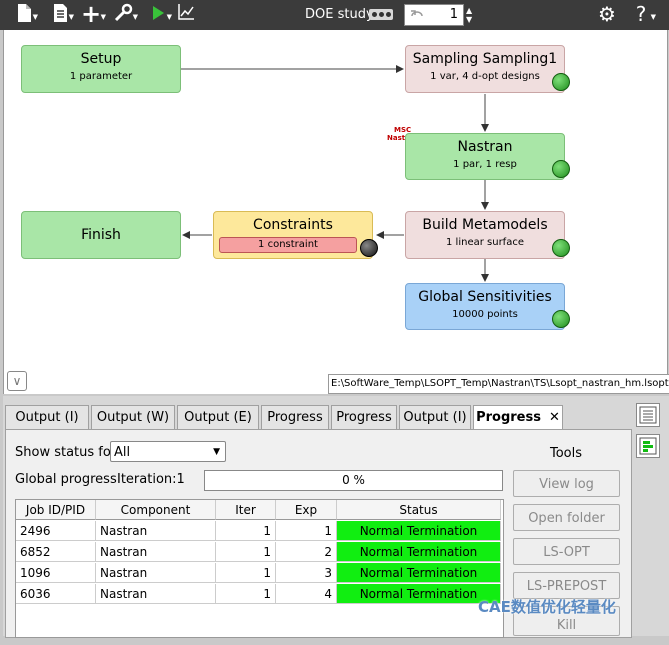 Image resolution: width=669 pixels, height=645 pixels. What do you see at coordinates (218, 417) in the screenshot?
I see `tab-output-e: Output (E)` at bounding box center [218, 417].